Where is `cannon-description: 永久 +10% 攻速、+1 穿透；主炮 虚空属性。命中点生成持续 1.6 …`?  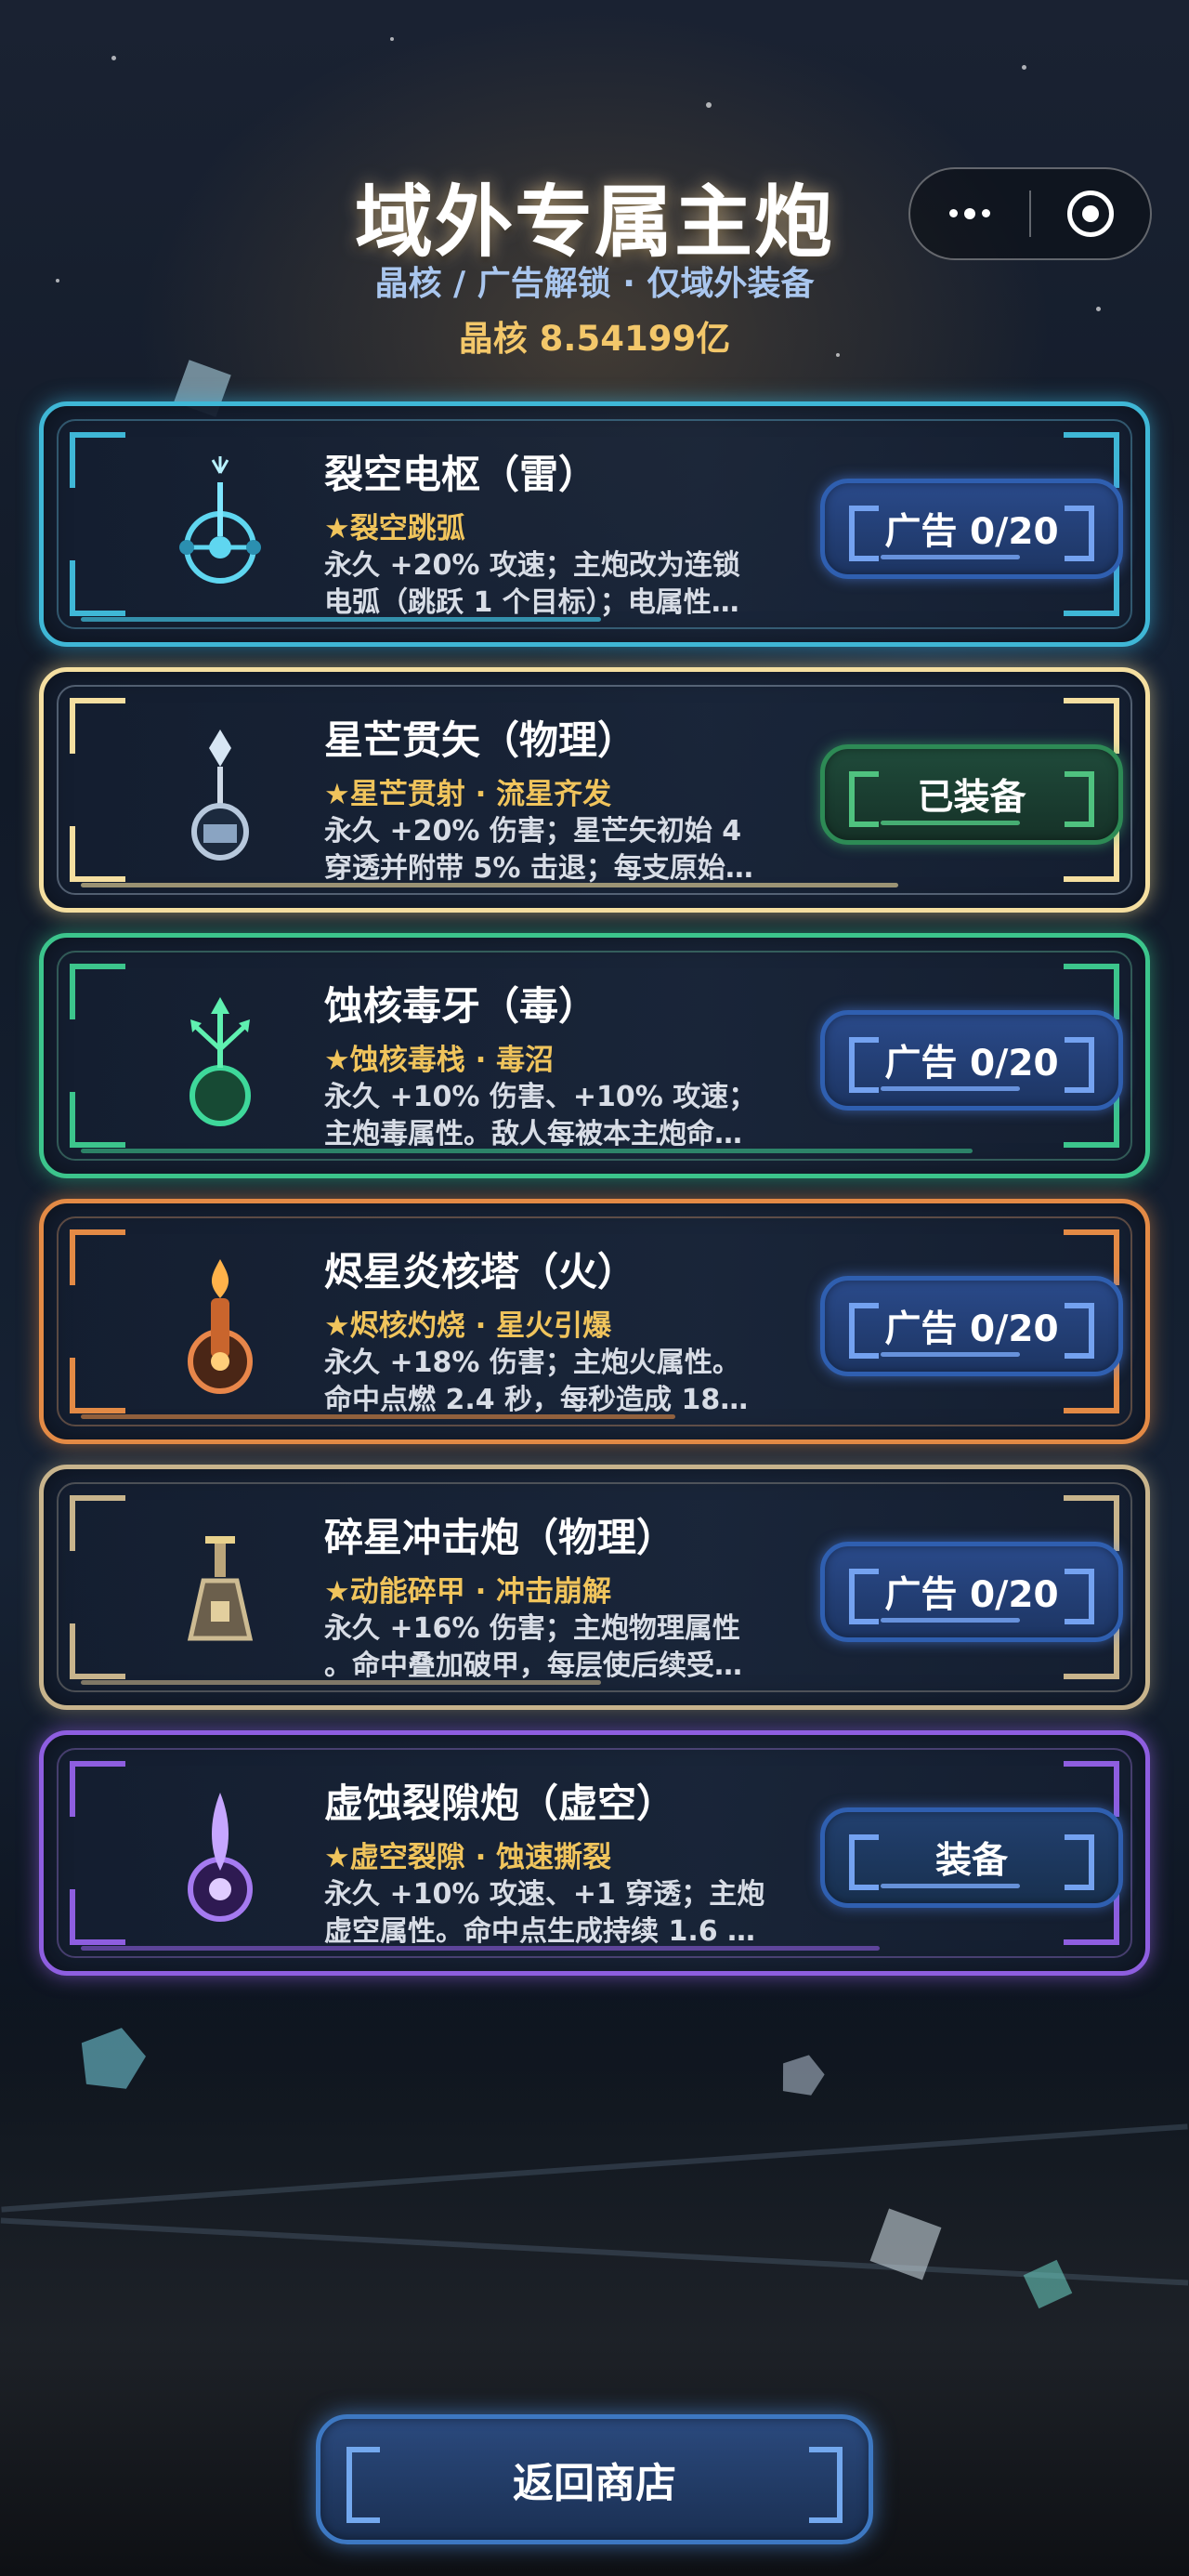
cannon-description: 永久 +10% 攻速、+1 穿透；主炮 虚空属性。命中点生成持续 1.6 … is located at coordinates (544, 1913).